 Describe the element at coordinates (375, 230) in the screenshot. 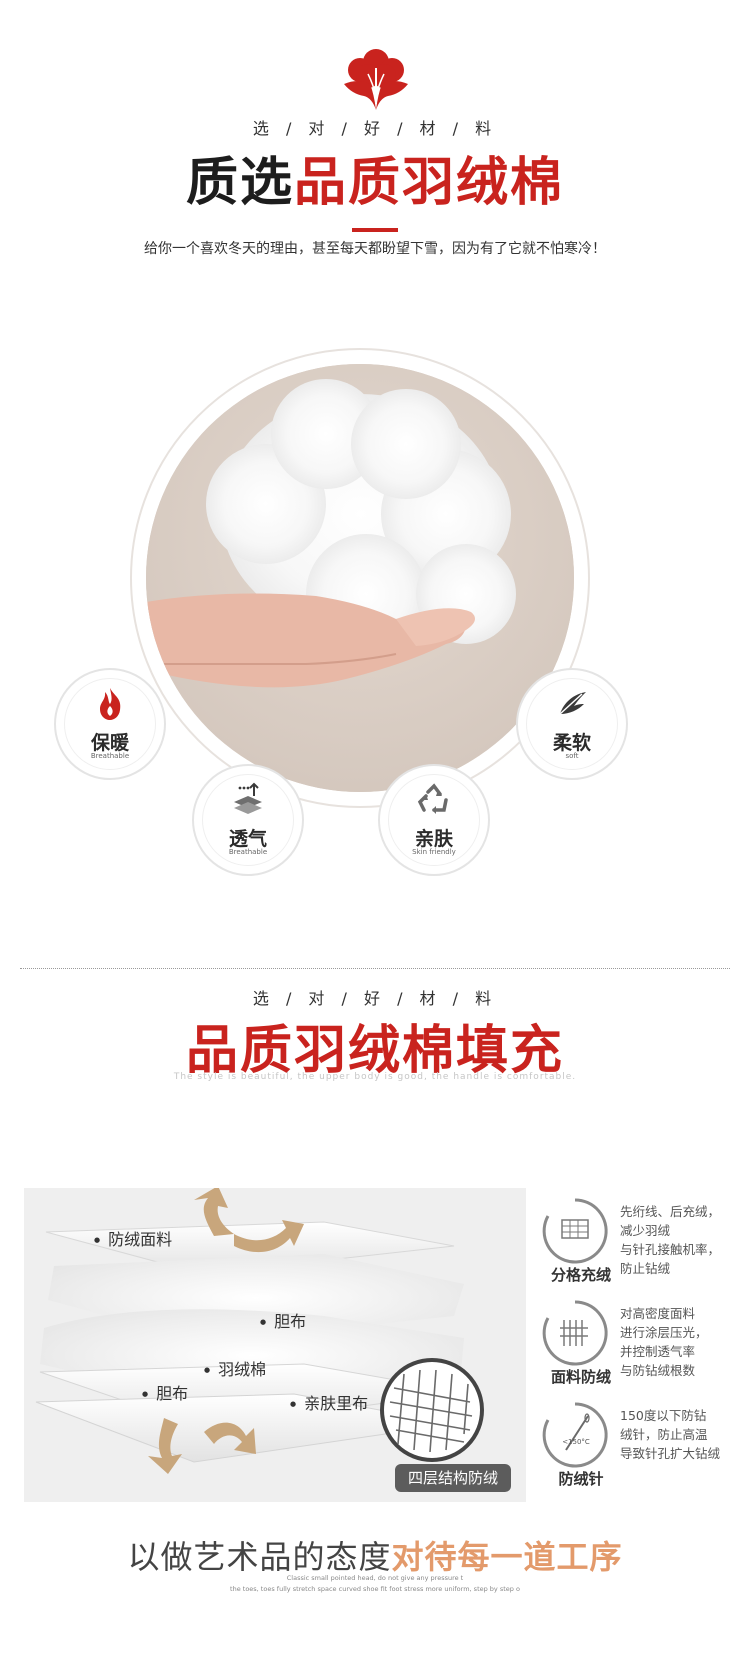

I see `title-underline` at that location.